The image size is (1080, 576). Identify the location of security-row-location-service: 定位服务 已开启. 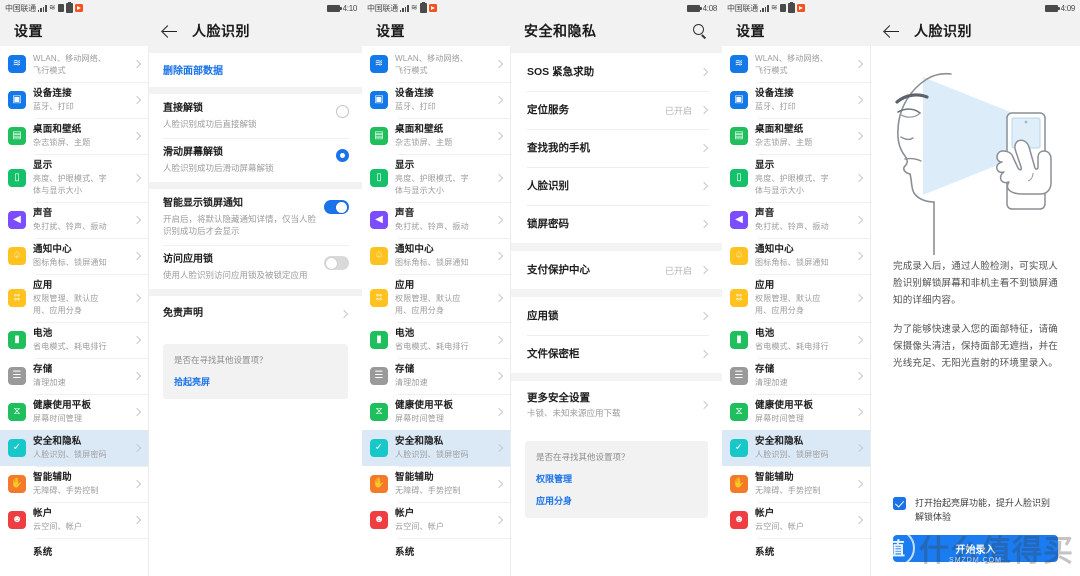
(616, 110).